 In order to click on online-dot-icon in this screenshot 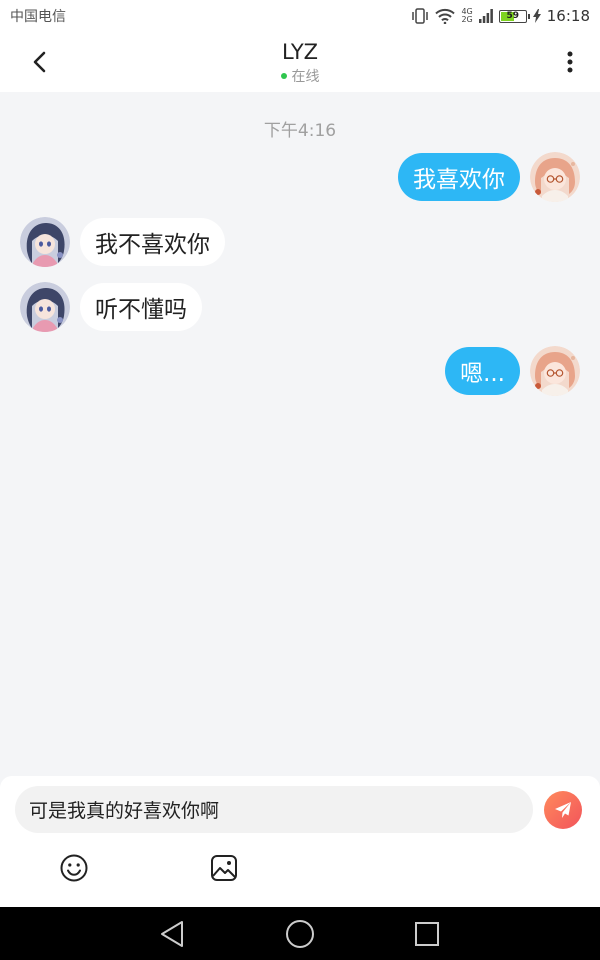, I will do `click(283, 75)`.